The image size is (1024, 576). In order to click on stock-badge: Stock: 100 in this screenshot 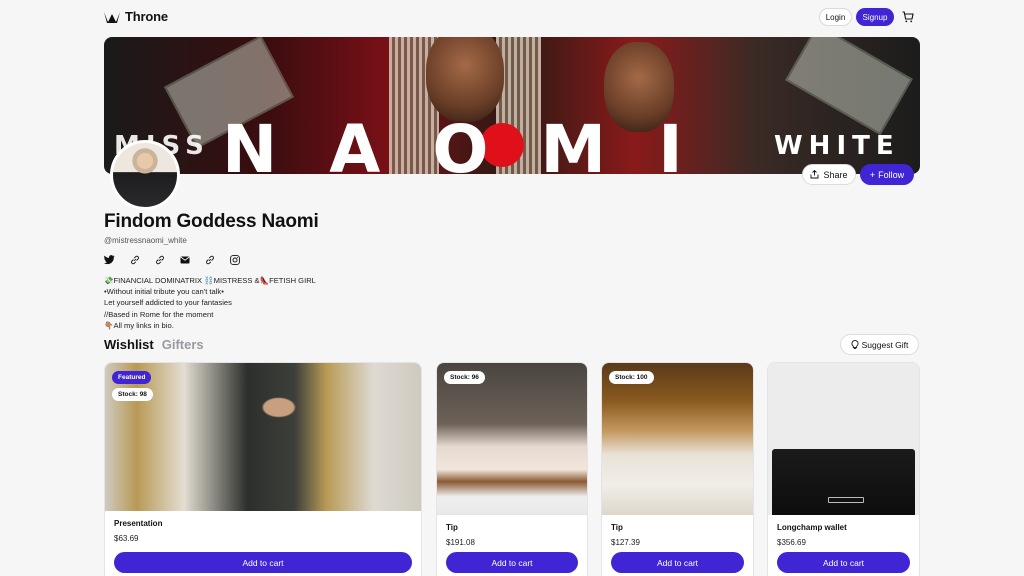, I will do `click(631, 377)`.